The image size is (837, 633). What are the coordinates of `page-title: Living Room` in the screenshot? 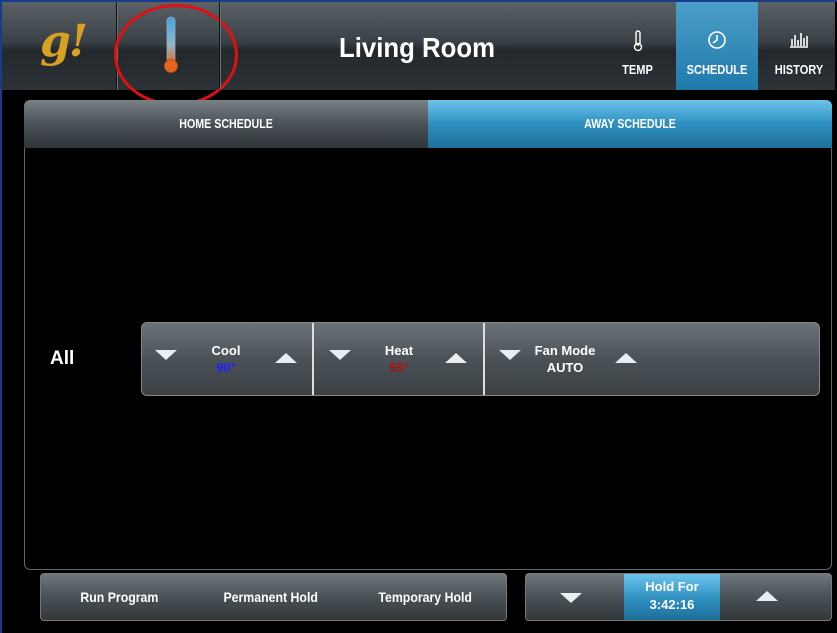 It's located at (417, 47).